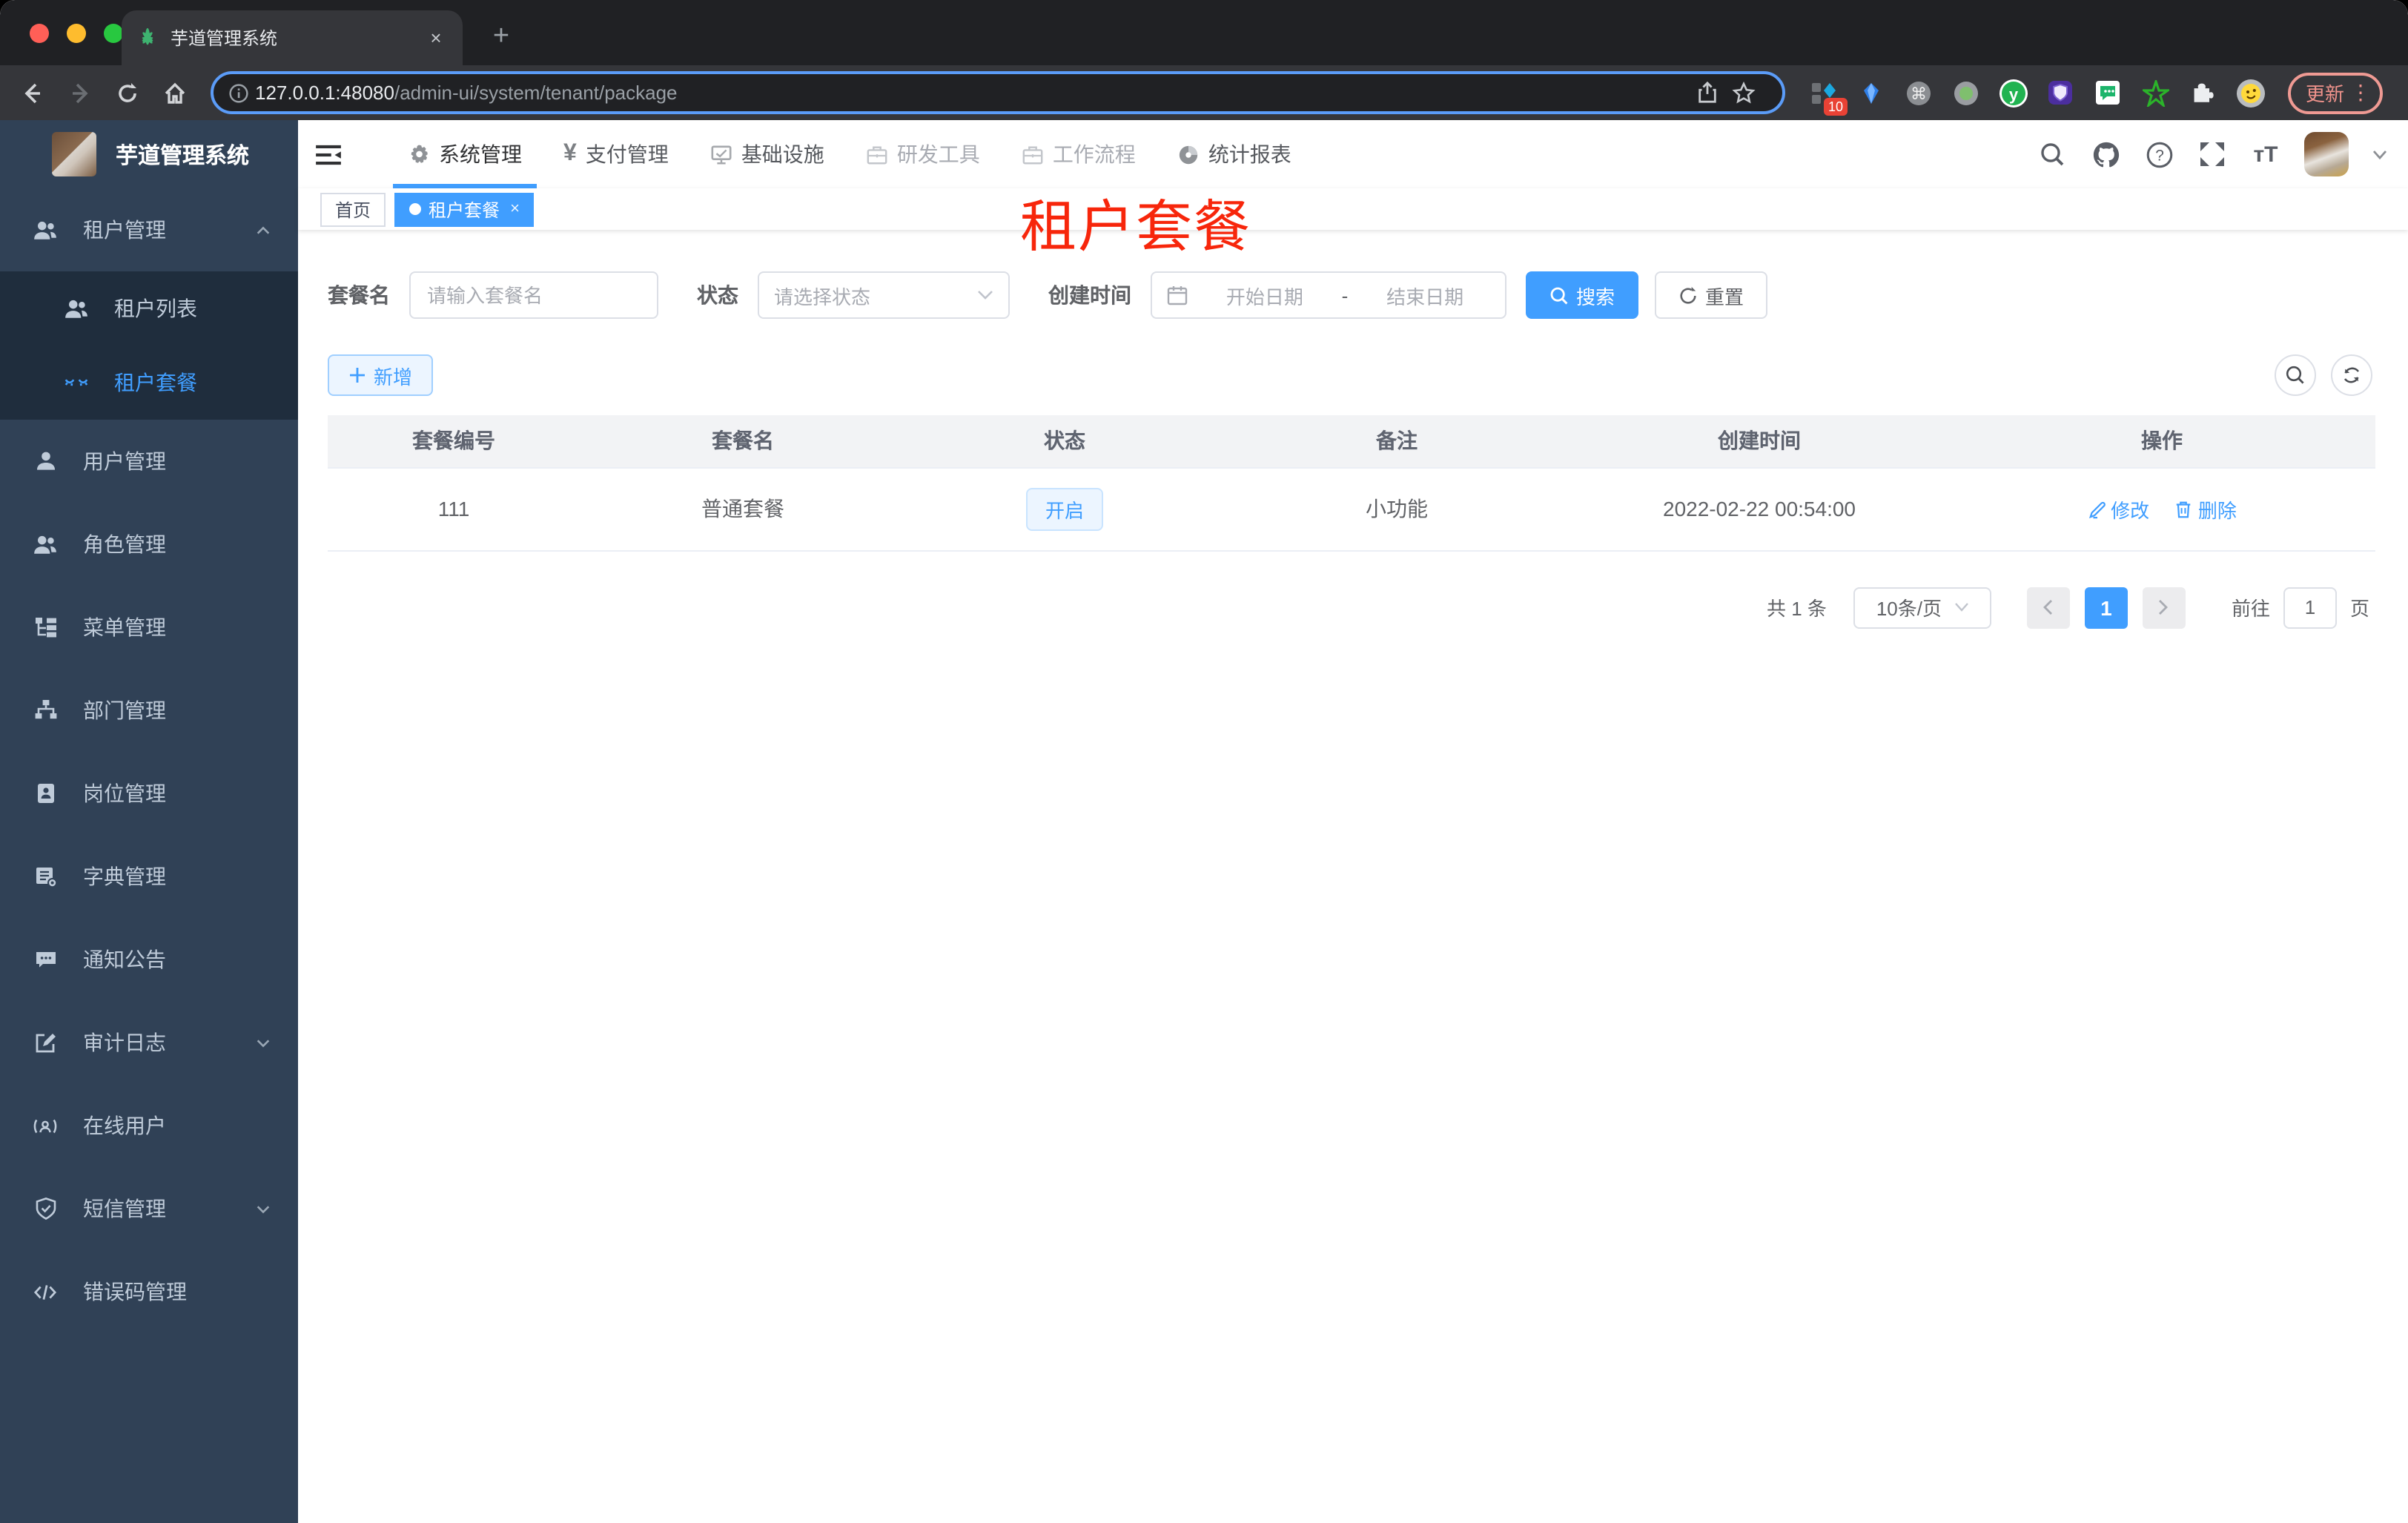 Image resolution: width=2408 pixels, height=1523 pixels. Describe the element at coordinates (2155, 93) in the screenshot. I see `ext-star-icon` at that location.